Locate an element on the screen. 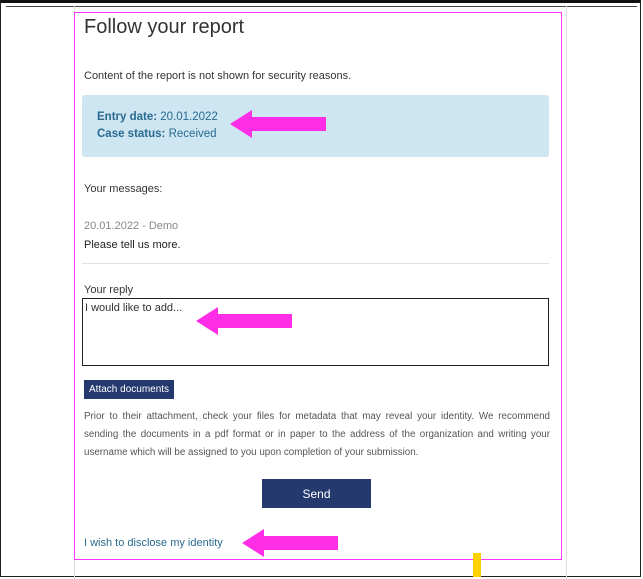  message-meta: 20.01.2022 - Demo is located at coordinates (131, 226).